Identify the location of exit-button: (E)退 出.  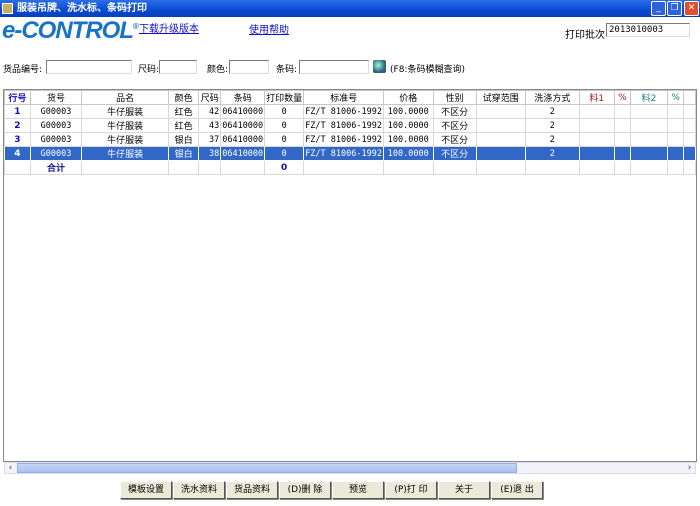
(517, 490).